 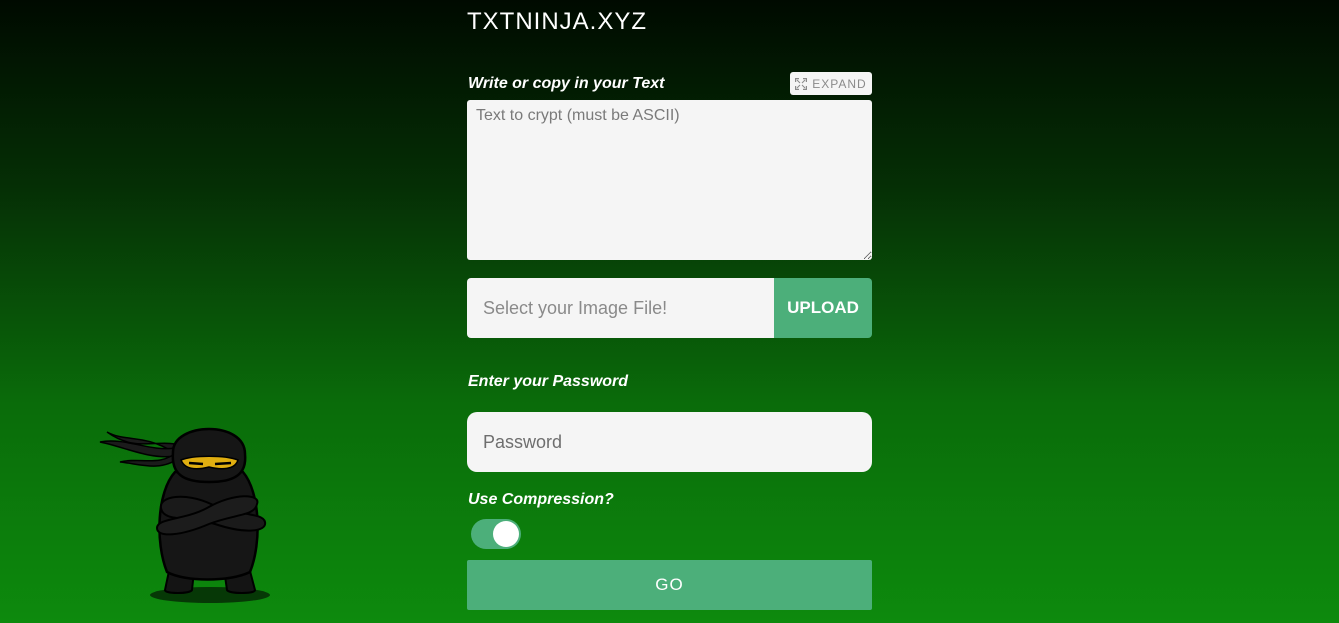 What do you see at coordinates (541, 499) in the screenshot?
I see `compression-label: Use Compression?` at bounding box center [541, 499].